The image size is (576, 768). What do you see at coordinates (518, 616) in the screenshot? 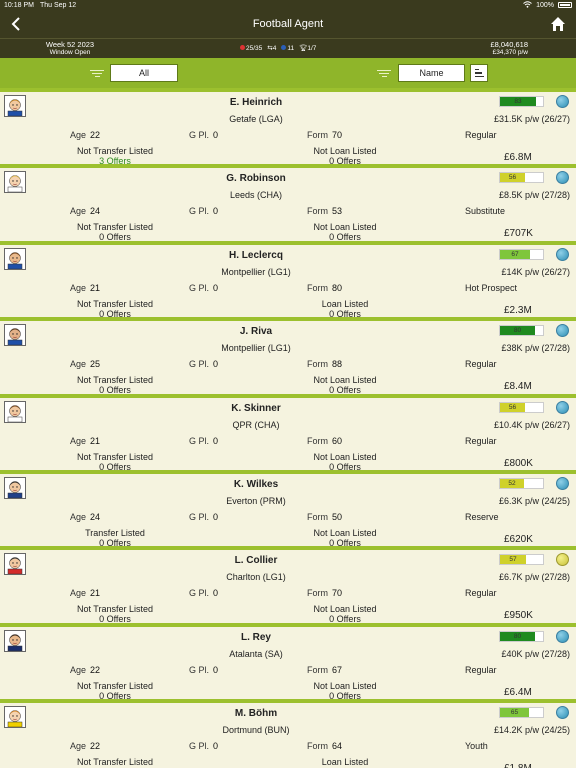
I see `player-value: £950K` at bounding box center [518, 616].